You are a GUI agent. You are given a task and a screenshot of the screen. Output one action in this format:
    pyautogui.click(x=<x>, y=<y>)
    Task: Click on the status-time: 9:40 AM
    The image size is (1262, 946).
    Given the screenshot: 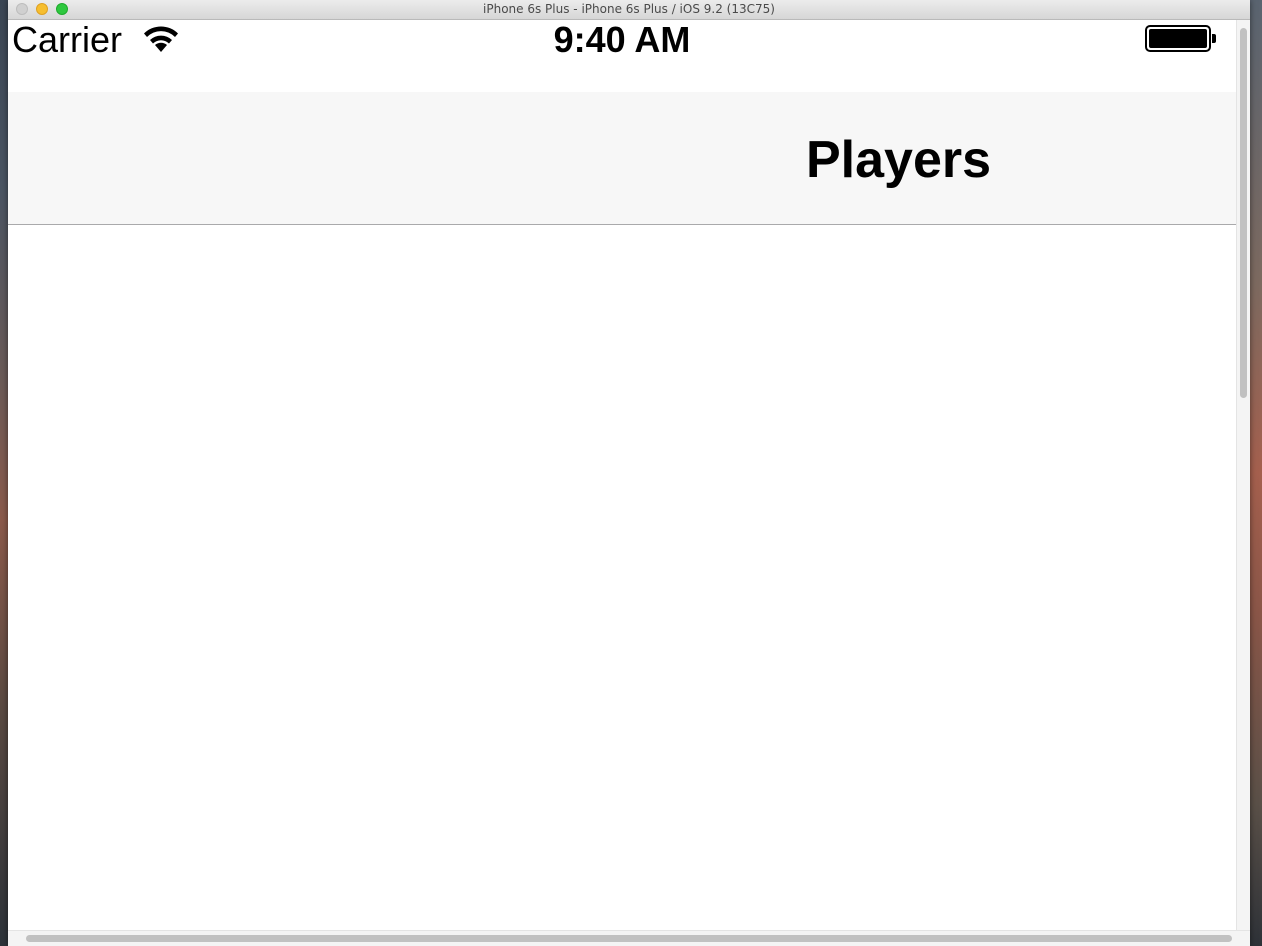 What is the action you would take?
    pyautogui.click(x=622, y=40)
    